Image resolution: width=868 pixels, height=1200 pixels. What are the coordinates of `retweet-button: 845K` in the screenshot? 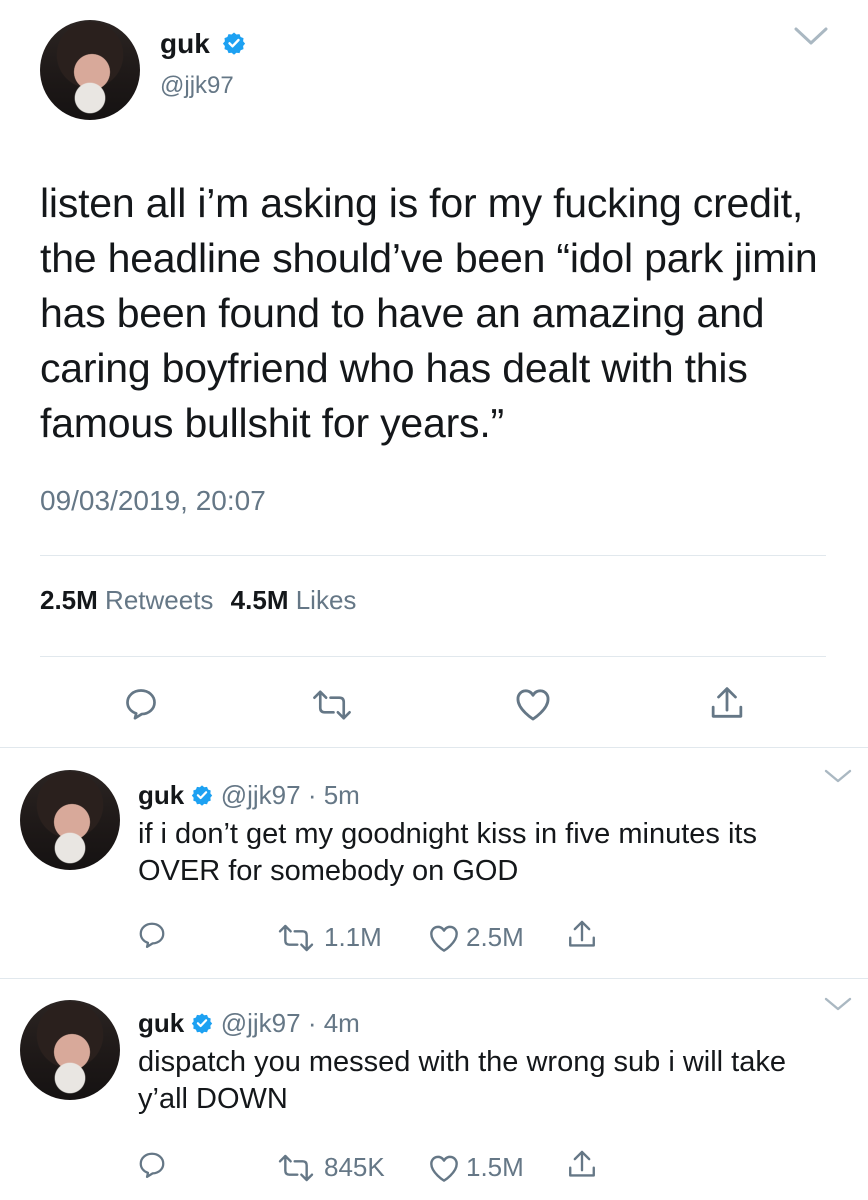 It's located at (330, 1167).